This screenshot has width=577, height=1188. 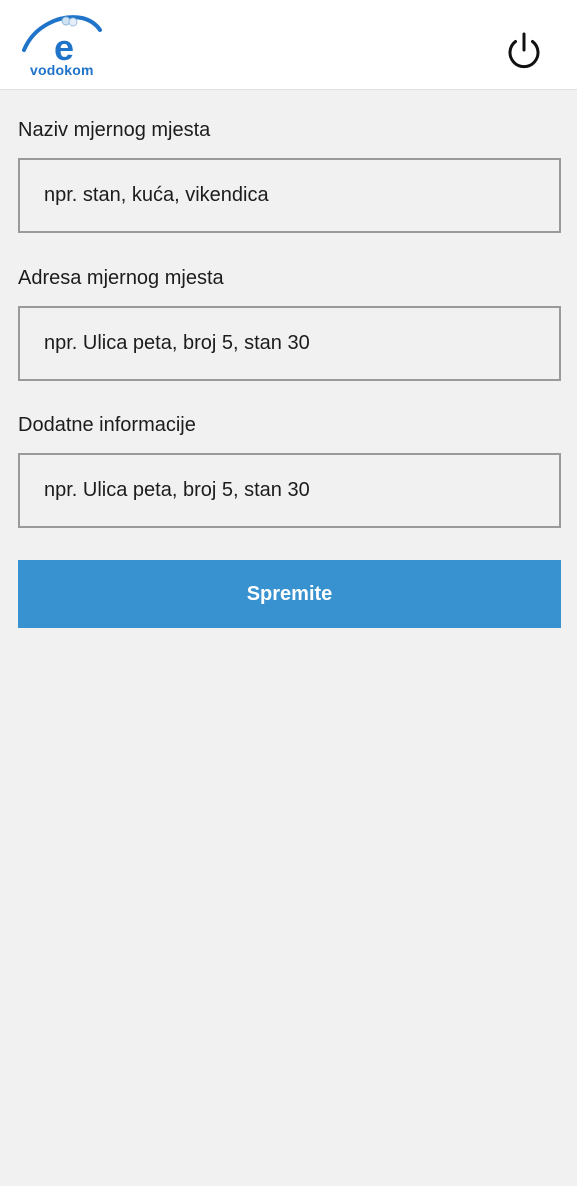 What do you see at coordinates (114, 130) in the screenshot?
I see `name-field-label: Naziv mjernog mjesta` at bounding box center [114, 130].